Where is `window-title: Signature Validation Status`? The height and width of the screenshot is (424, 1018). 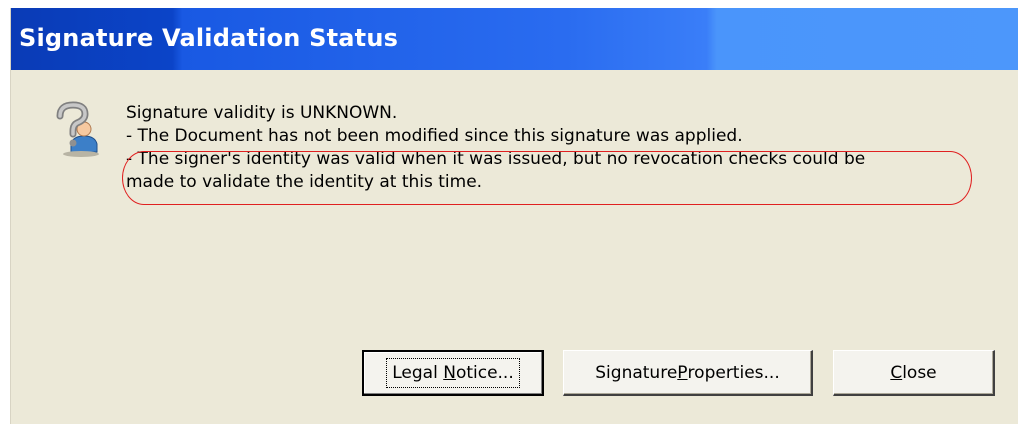 window-title: Signature Validation Status is located at coordinates (209, 38).